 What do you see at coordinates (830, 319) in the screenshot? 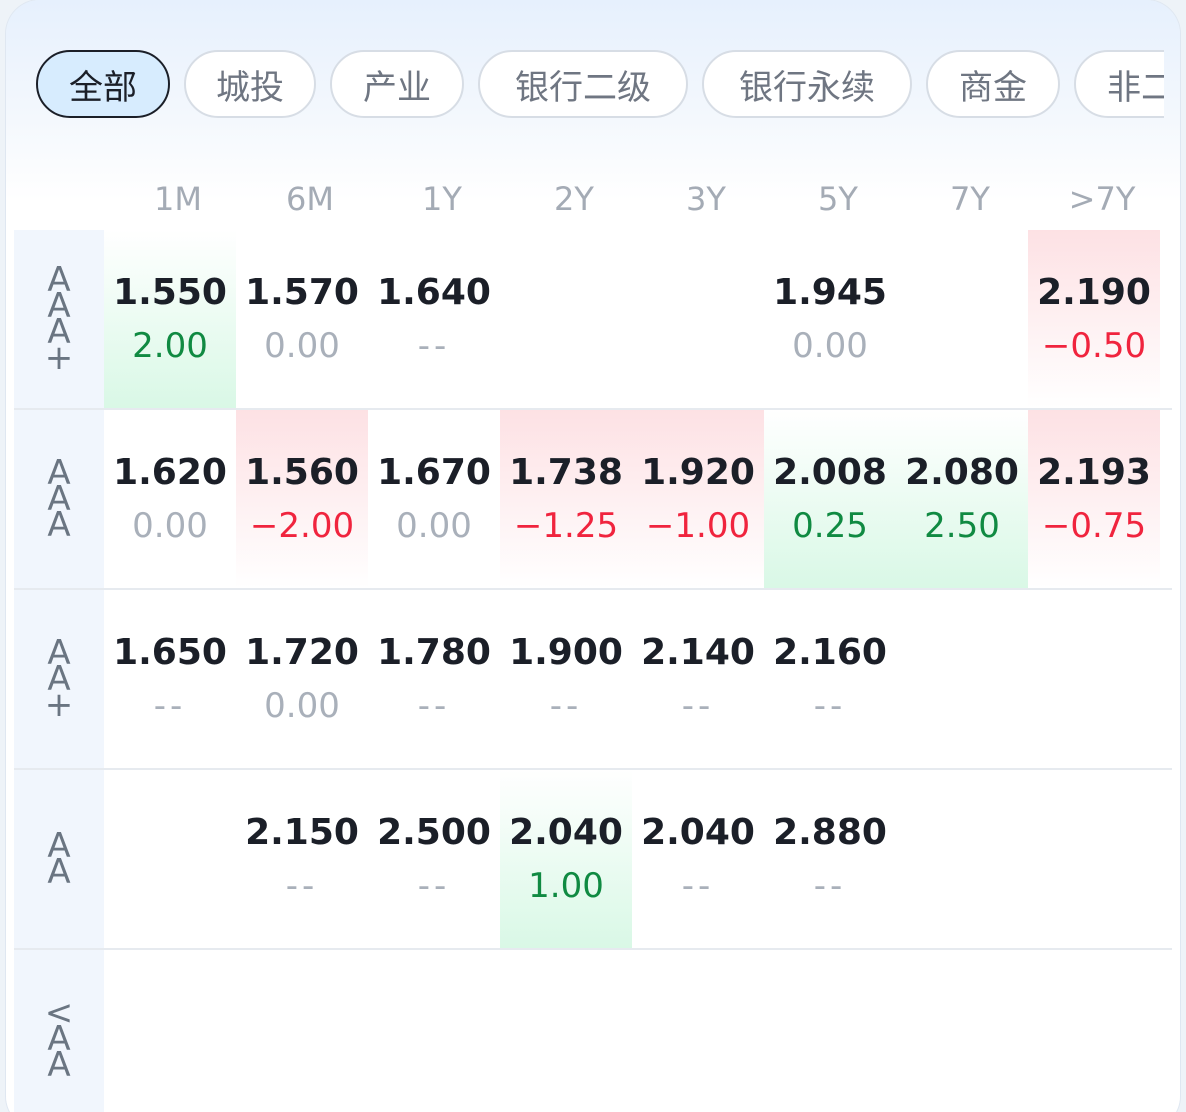
I see `yield-cell: 1.945 0.00` at bounding box center [830, 319].